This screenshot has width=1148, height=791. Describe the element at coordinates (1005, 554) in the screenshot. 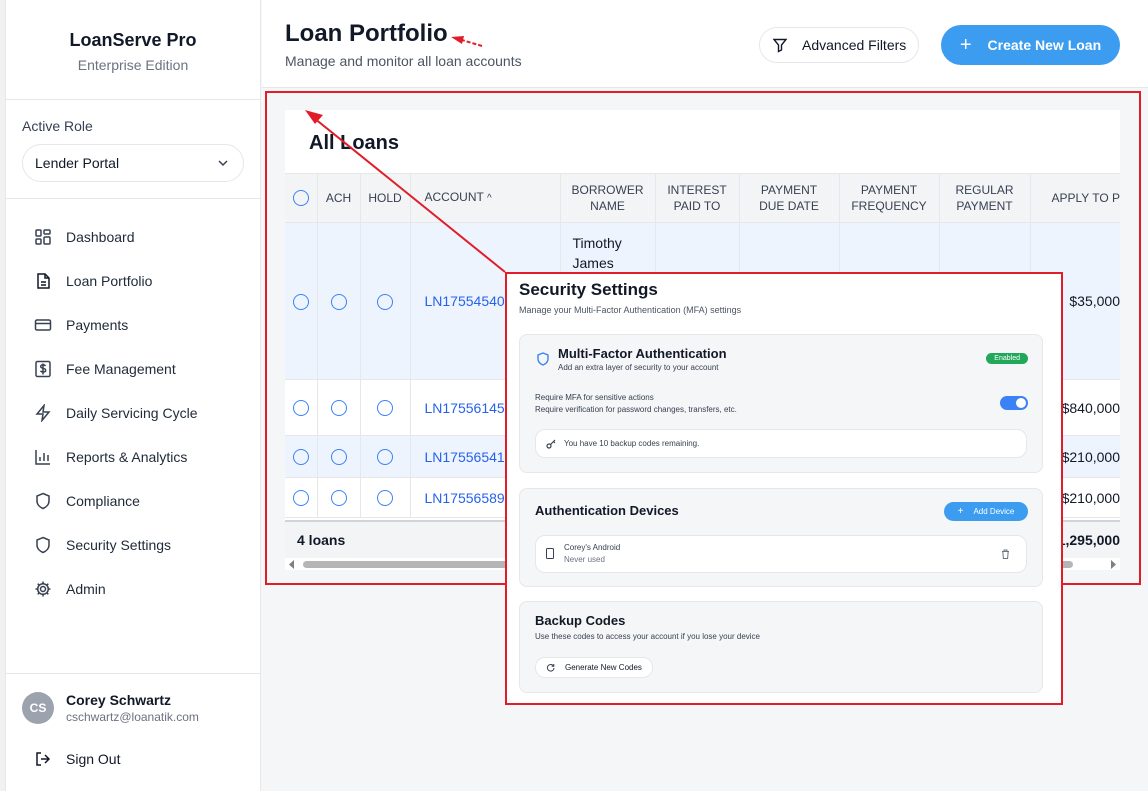

I see `trash-icon` at that location.